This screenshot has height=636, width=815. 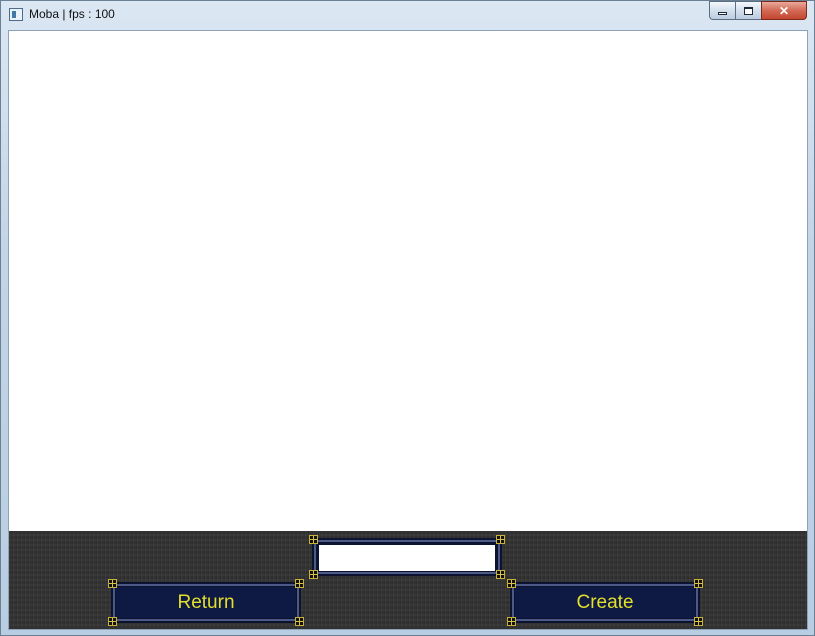 I want to click on caption-buttons: ✕, so click(x=758, y=10).